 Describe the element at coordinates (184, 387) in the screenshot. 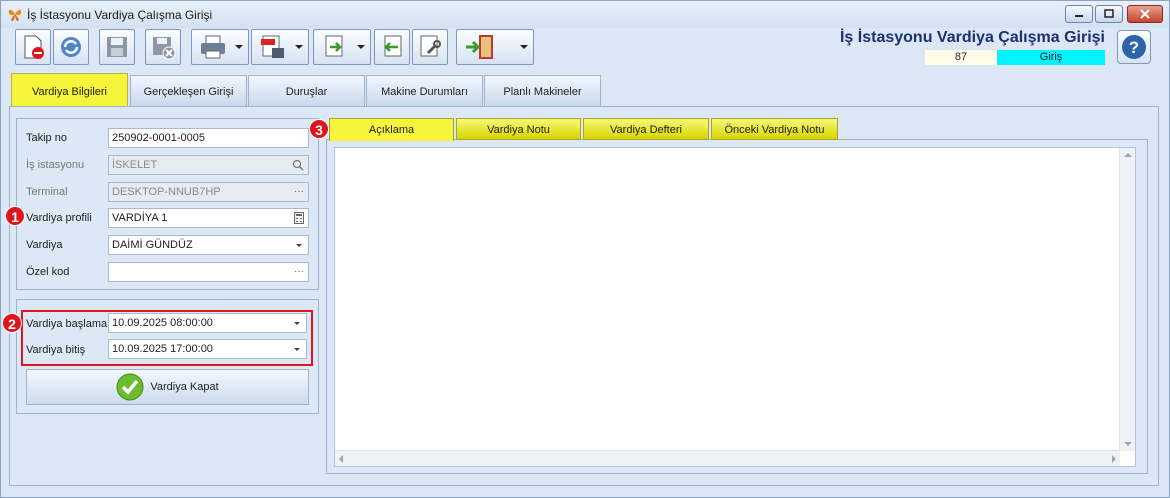

I see `vardiya-kapat-label: Vardiya Kapat` at that location.